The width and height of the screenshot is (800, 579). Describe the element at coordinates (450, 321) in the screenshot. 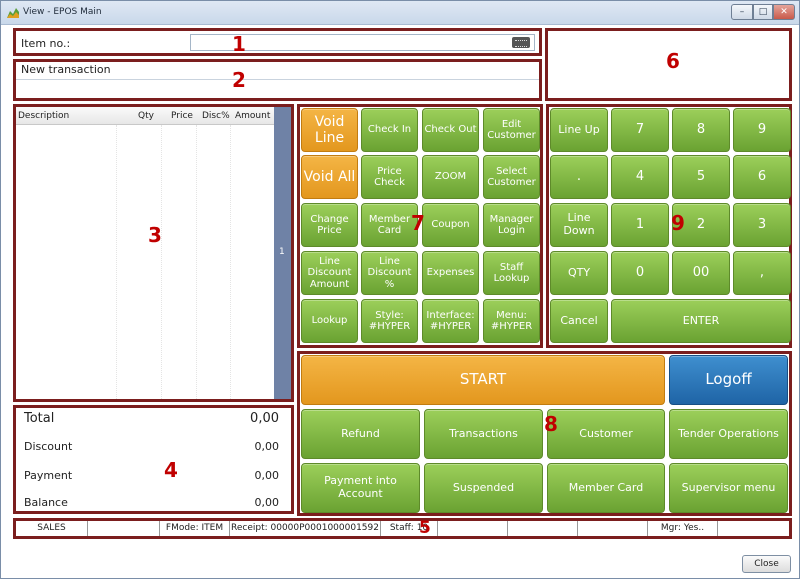

I see `interface-button: Interface: #HYPER` at that location.